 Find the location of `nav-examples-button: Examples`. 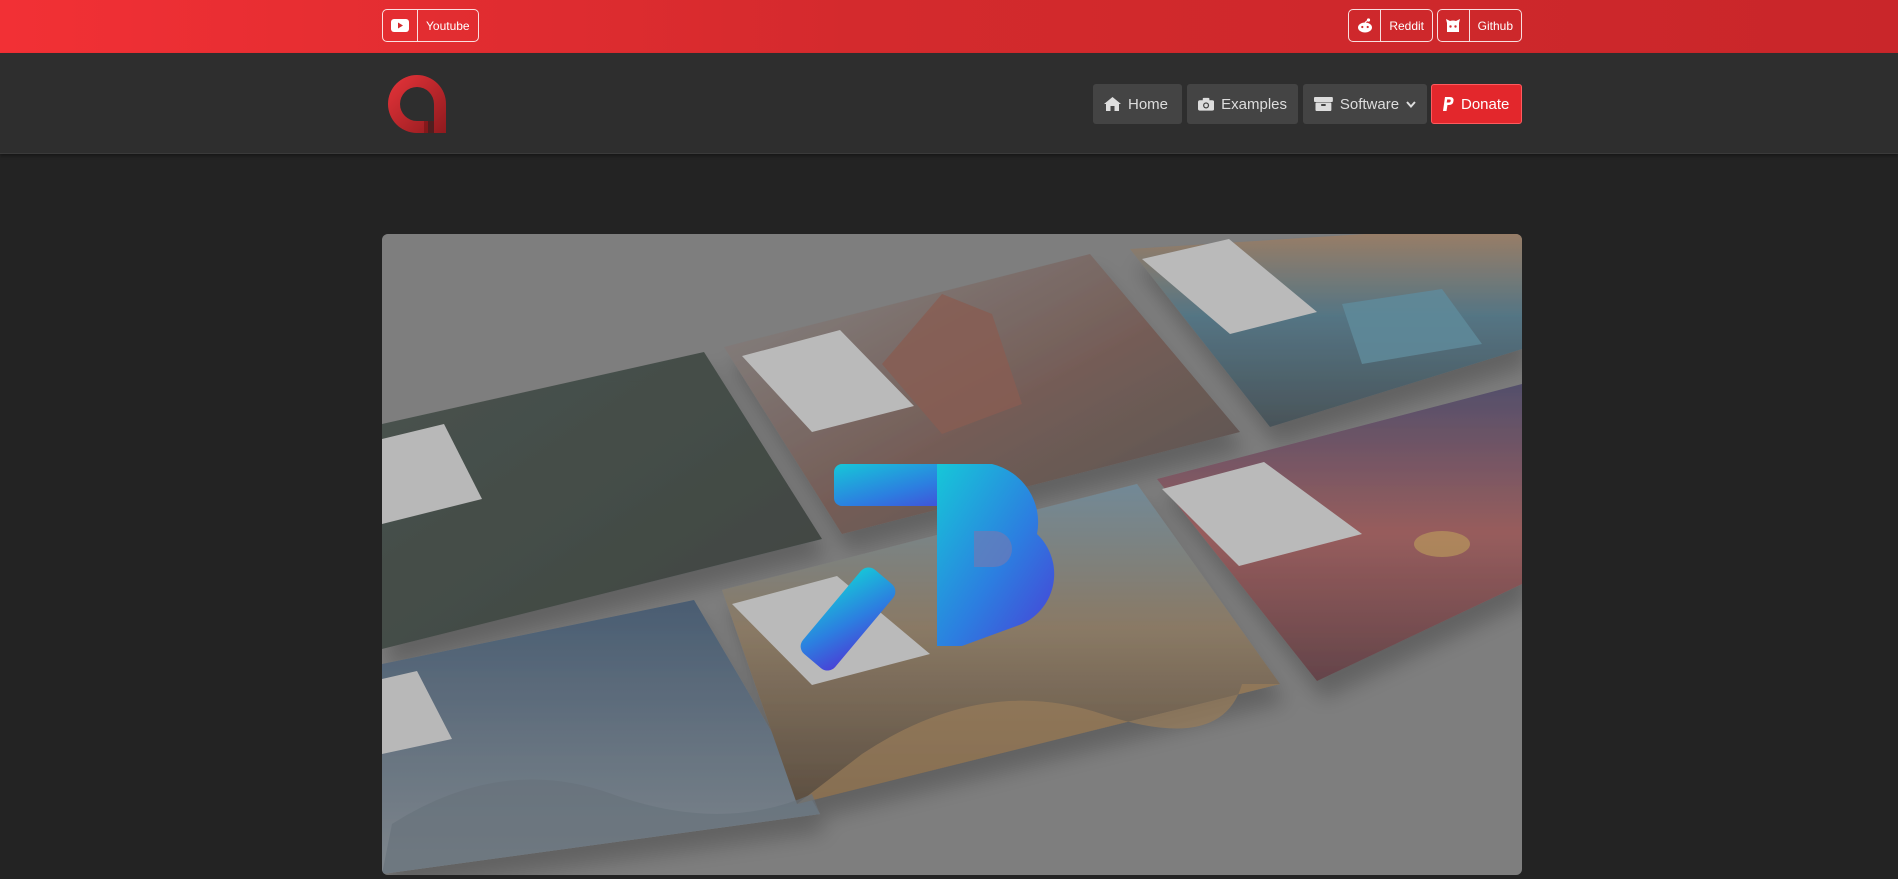

nav-examples-button: Examples is located at coordinates (1242, 104).